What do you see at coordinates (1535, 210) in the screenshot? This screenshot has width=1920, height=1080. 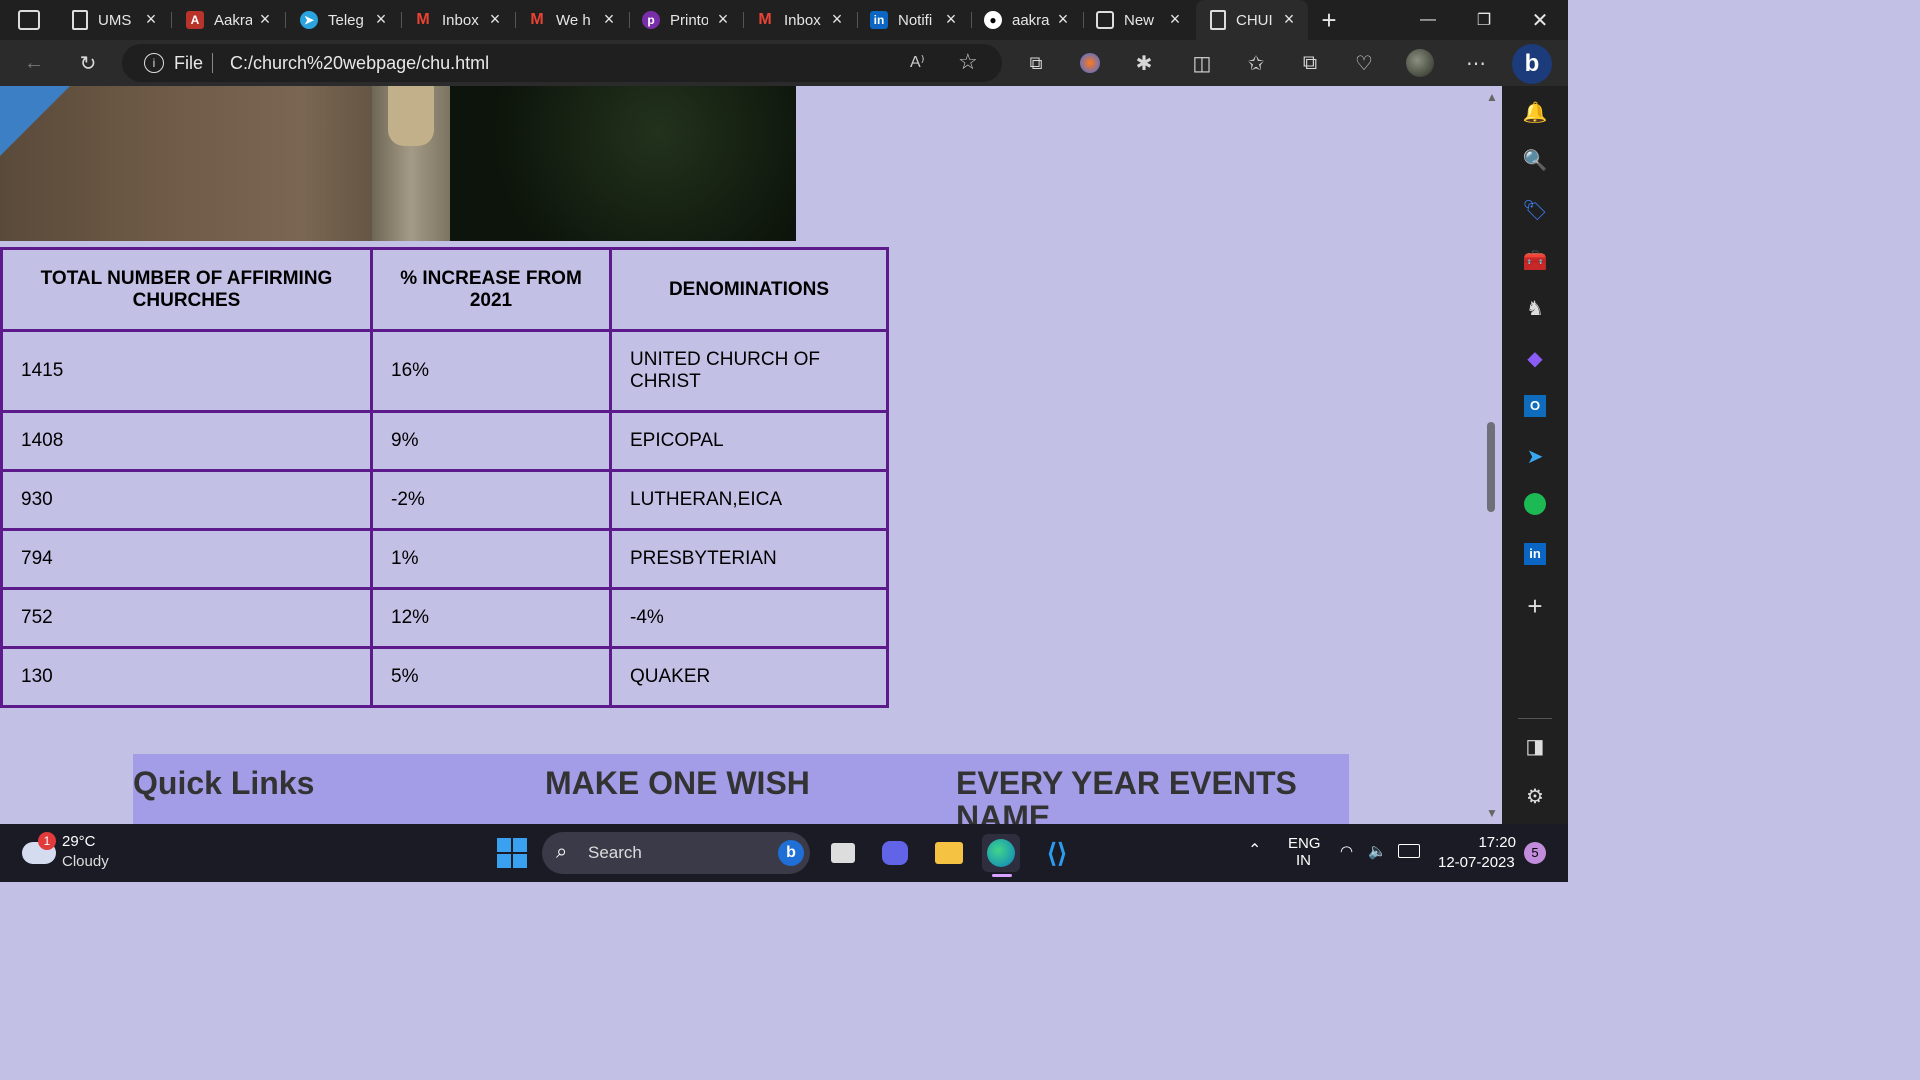 I see `shopping-tag-icon: 🏷` at bounding box center [1535, 210].